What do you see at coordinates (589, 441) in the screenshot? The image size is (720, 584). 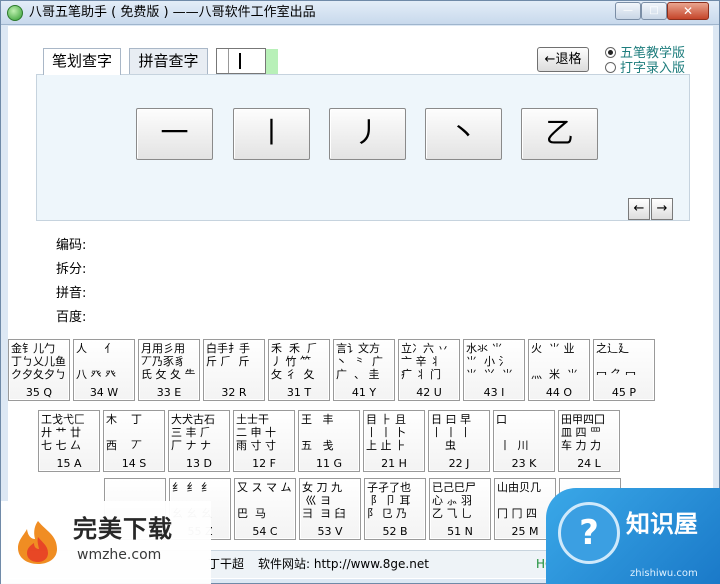 I see `keyboard-key-row2-8: 田甲四囗 皿 四 罒 车 力 力 24 L` at bounding box center [589, 441].